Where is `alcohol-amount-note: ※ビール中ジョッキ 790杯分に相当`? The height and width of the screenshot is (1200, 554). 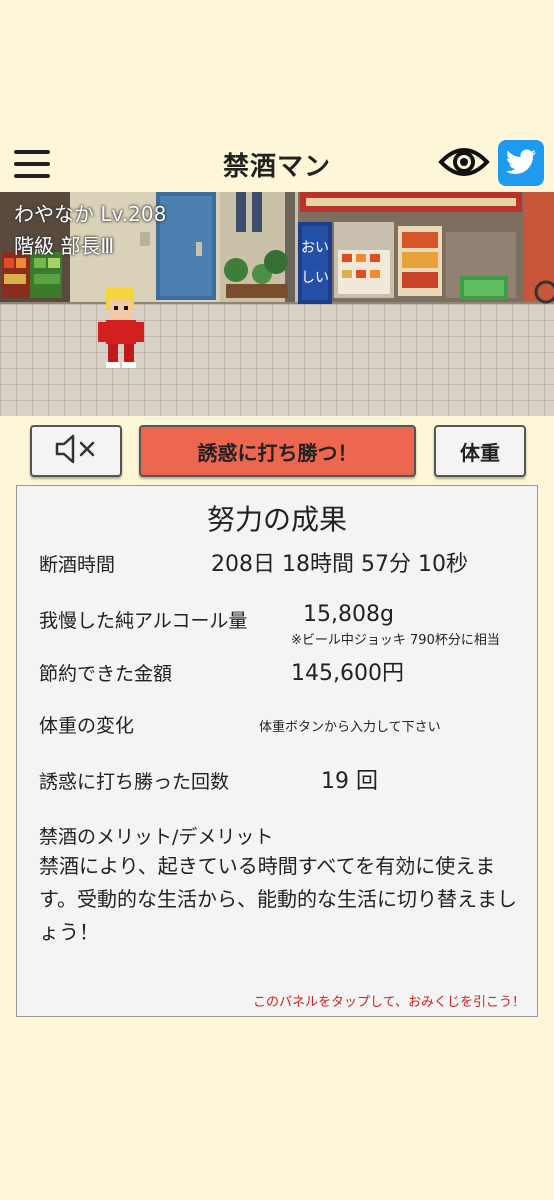 alcohol-amount-note: ※ビール中ジョッキ 790杯分に相当 is located at coordinates (395, 640).